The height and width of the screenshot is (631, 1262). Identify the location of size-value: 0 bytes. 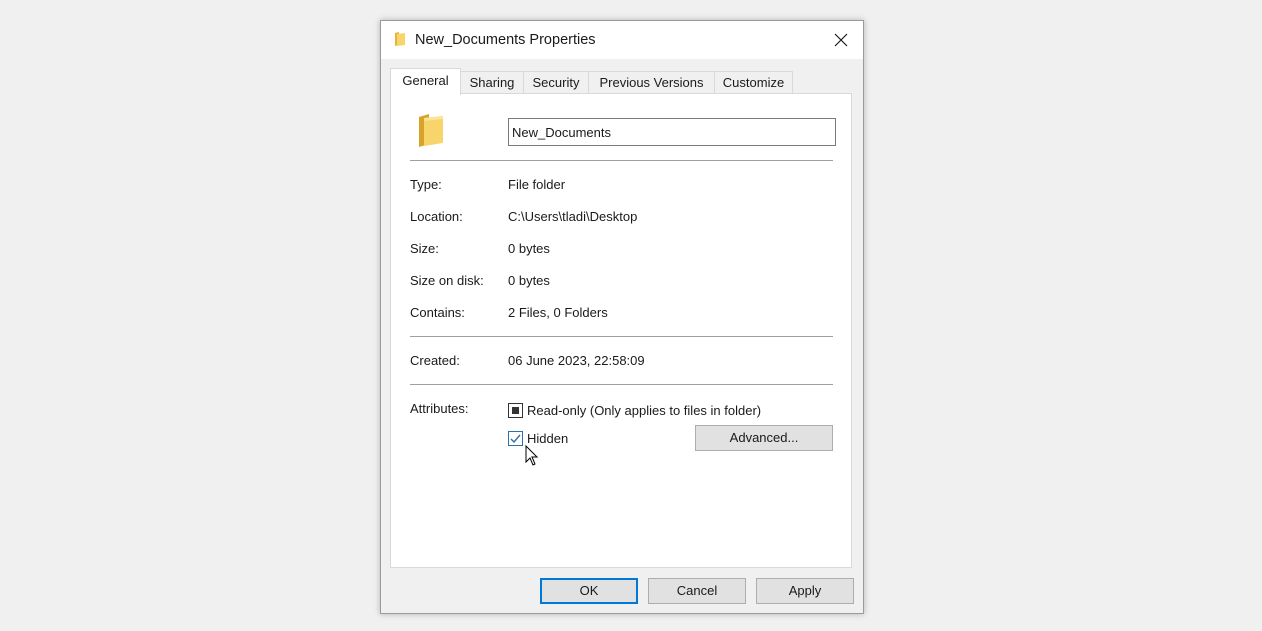
(529, 248).